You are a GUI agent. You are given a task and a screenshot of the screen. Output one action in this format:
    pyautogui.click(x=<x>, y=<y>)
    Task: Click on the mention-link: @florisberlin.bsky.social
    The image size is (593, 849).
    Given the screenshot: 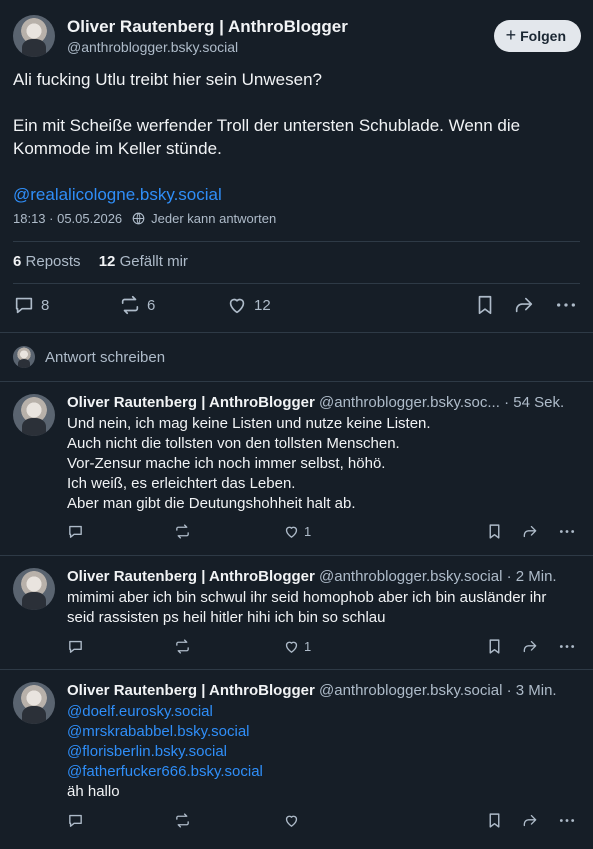 What is the action you would take?
    pyautogui.click(x=325, y=752)
    